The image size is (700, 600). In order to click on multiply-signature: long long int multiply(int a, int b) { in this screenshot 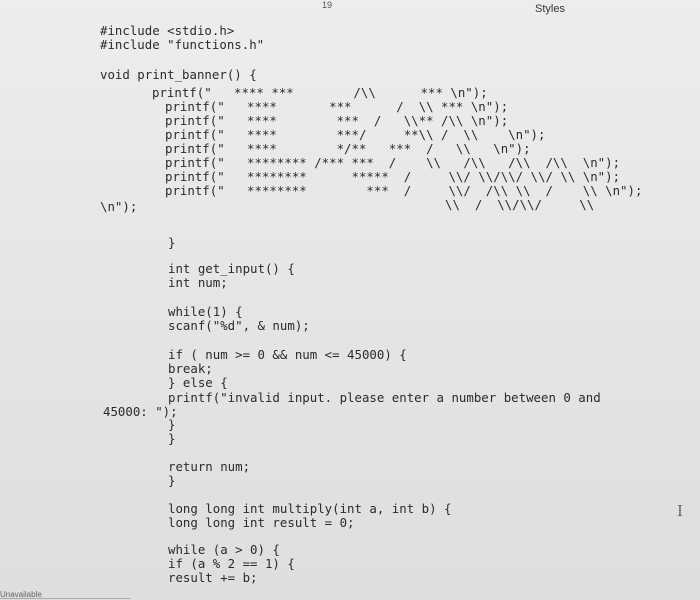, I will do `click(310, 508)`.